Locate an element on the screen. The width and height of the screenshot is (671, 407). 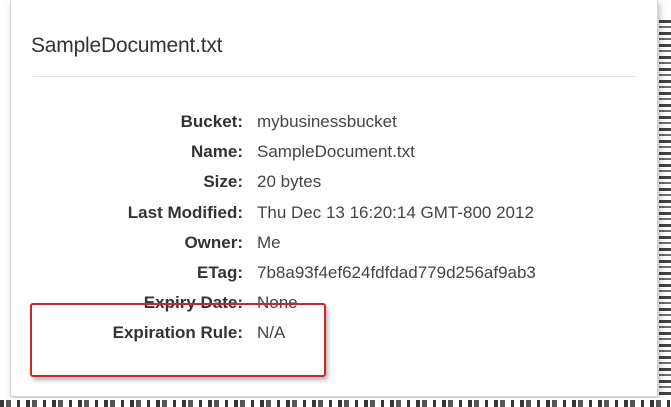
property-row-bucket: Bucket: mybusinessbucket is located at coordinates (331, 123).